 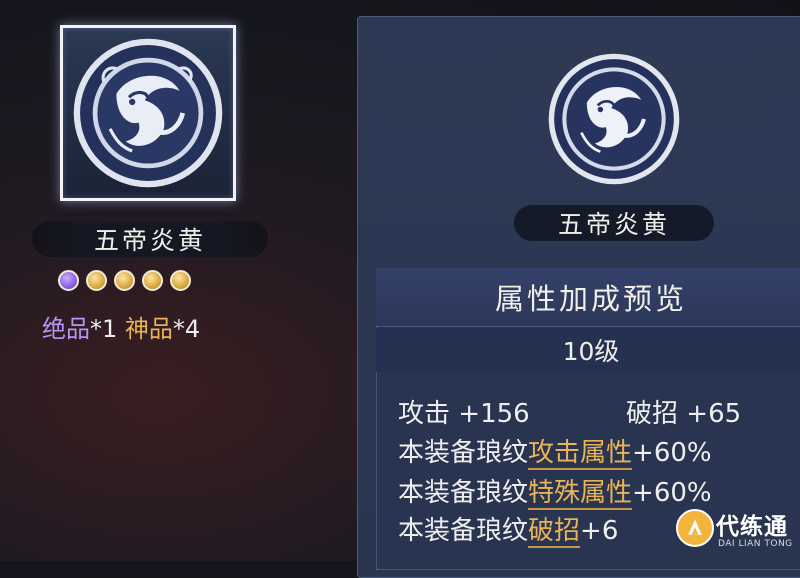 I want to click on bonus-value: +6, so click(x=599, y=531).